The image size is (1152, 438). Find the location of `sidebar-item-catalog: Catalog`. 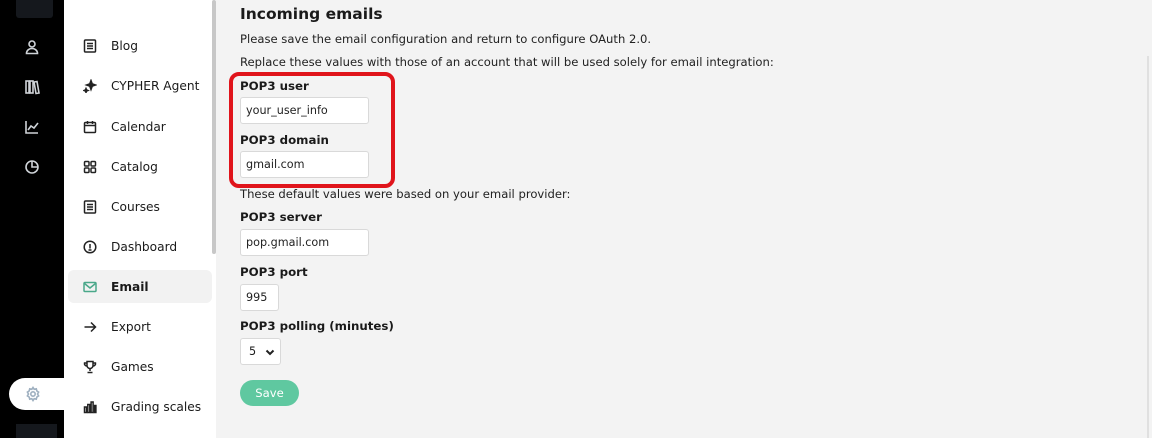

sidebar-item-catalog: Catalog is located at coordinates (140, 166).